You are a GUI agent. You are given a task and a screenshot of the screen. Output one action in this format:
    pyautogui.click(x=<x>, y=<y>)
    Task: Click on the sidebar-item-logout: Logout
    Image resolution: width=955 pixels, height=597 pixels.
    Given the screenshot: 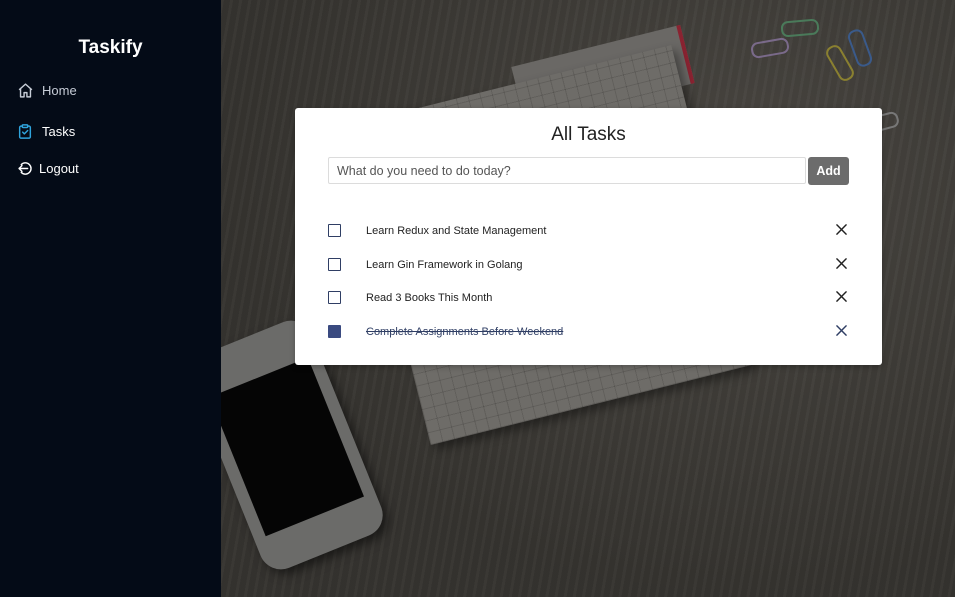 What is the action you would take?
    pyautogui.click(x=47, y=168)
    